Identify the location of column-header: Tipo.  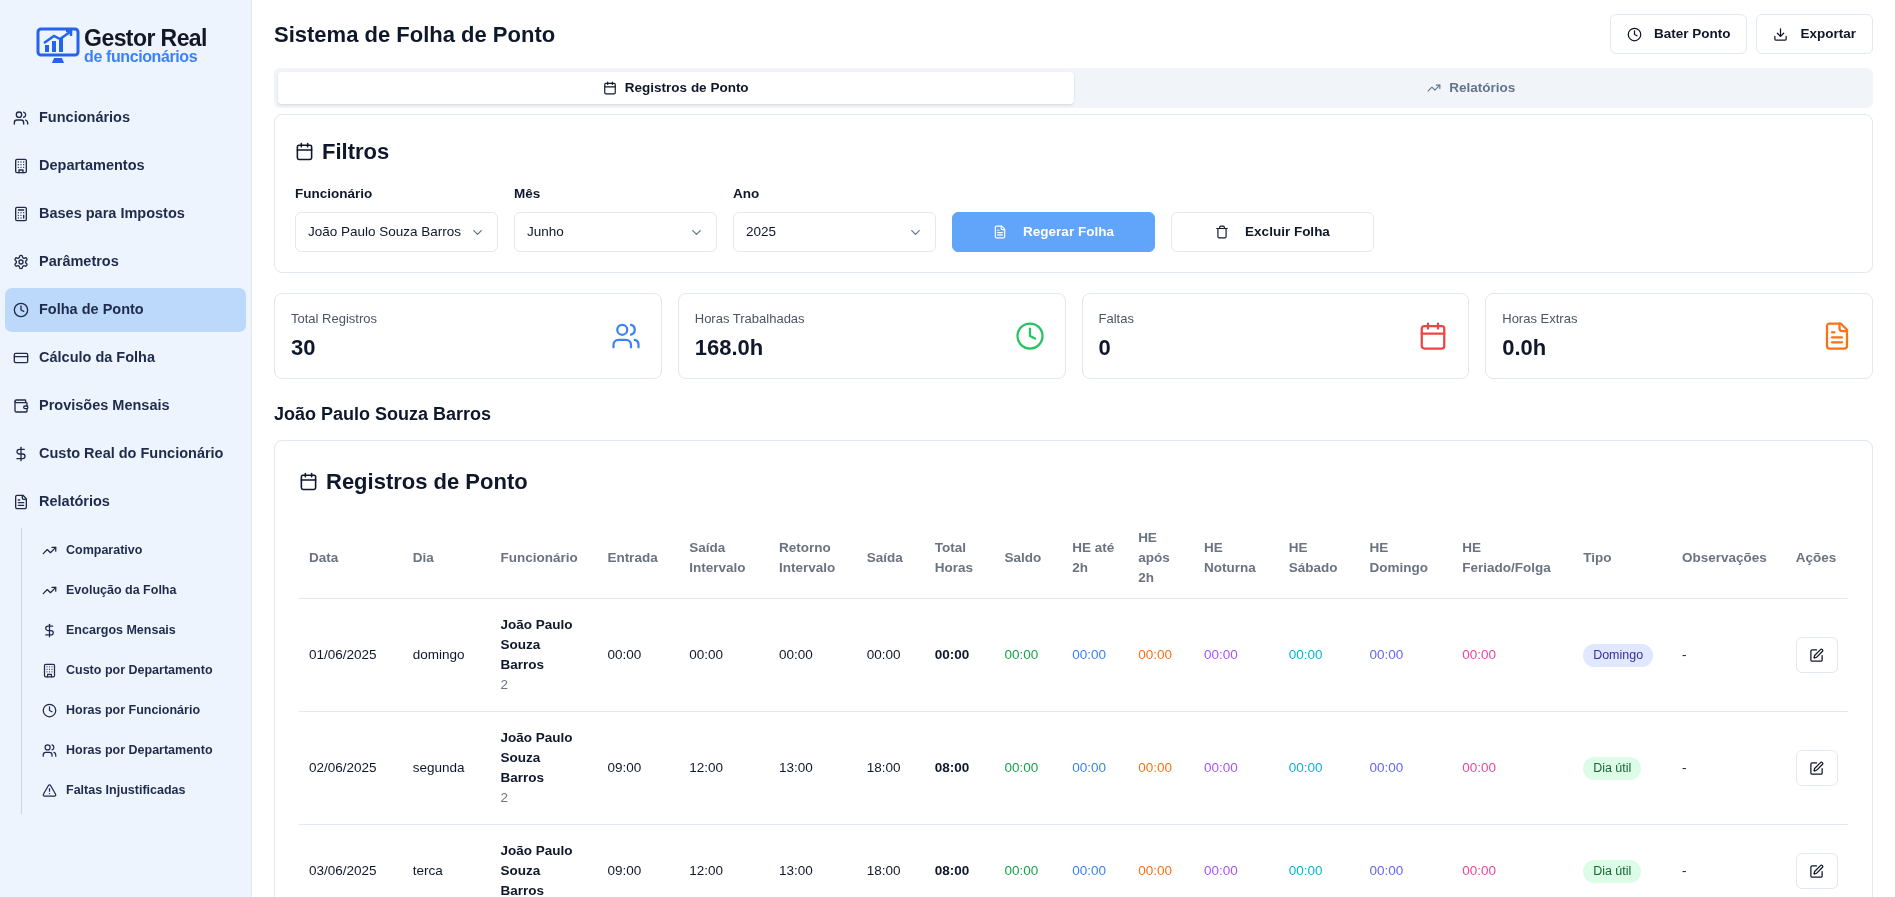
(1622, 558).